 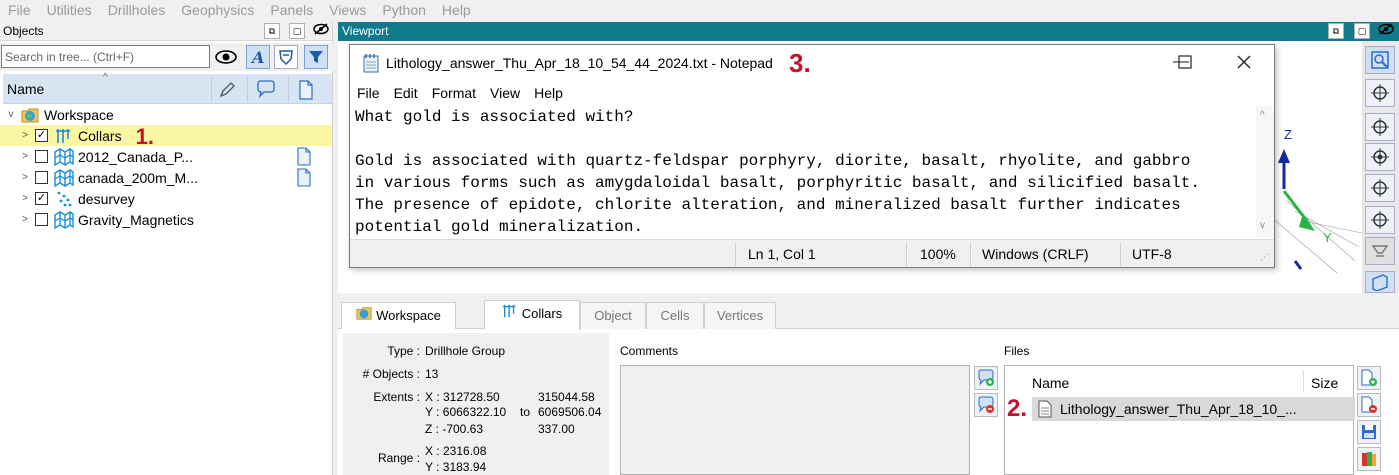 I want to click on viewport-title-bar: Viewport ⧉ ▢, so click(x=868, y=31).